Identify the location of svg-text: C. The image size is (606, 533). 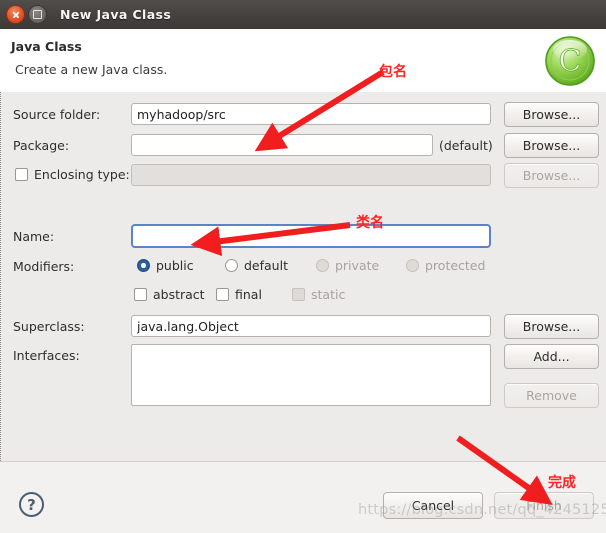
(570, 61).